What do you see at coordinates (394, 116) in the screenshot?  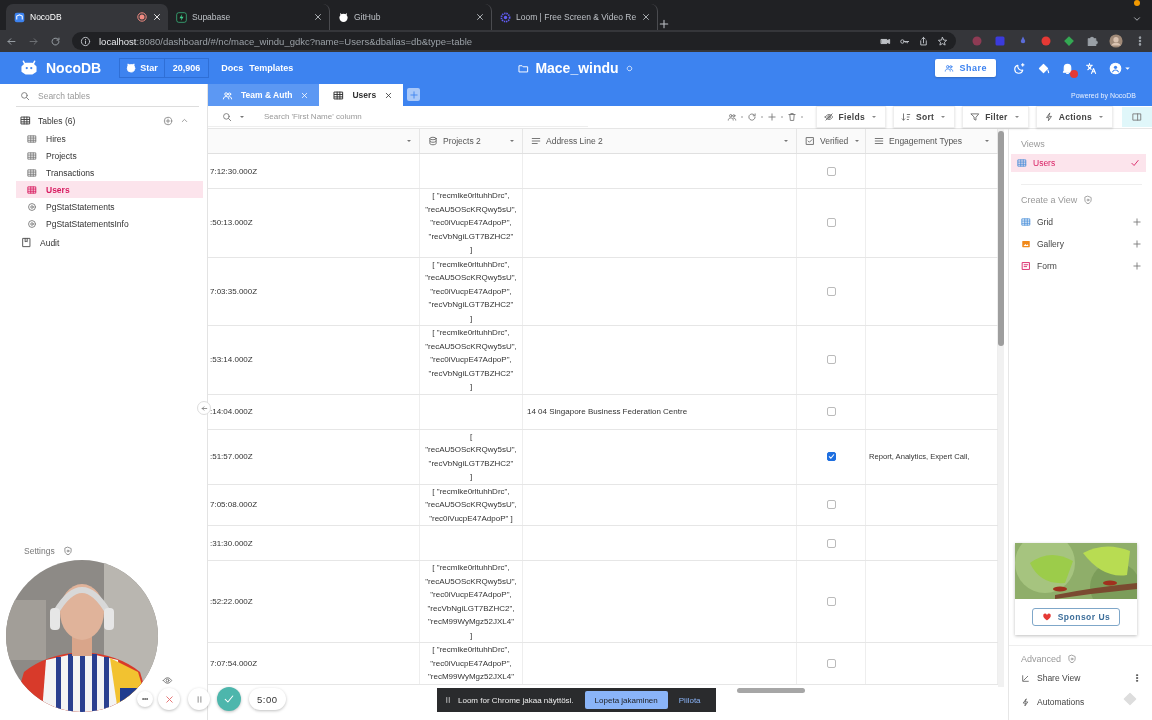 I see `search-field: Search 'First Name' column` at bounding box center [394, 116].